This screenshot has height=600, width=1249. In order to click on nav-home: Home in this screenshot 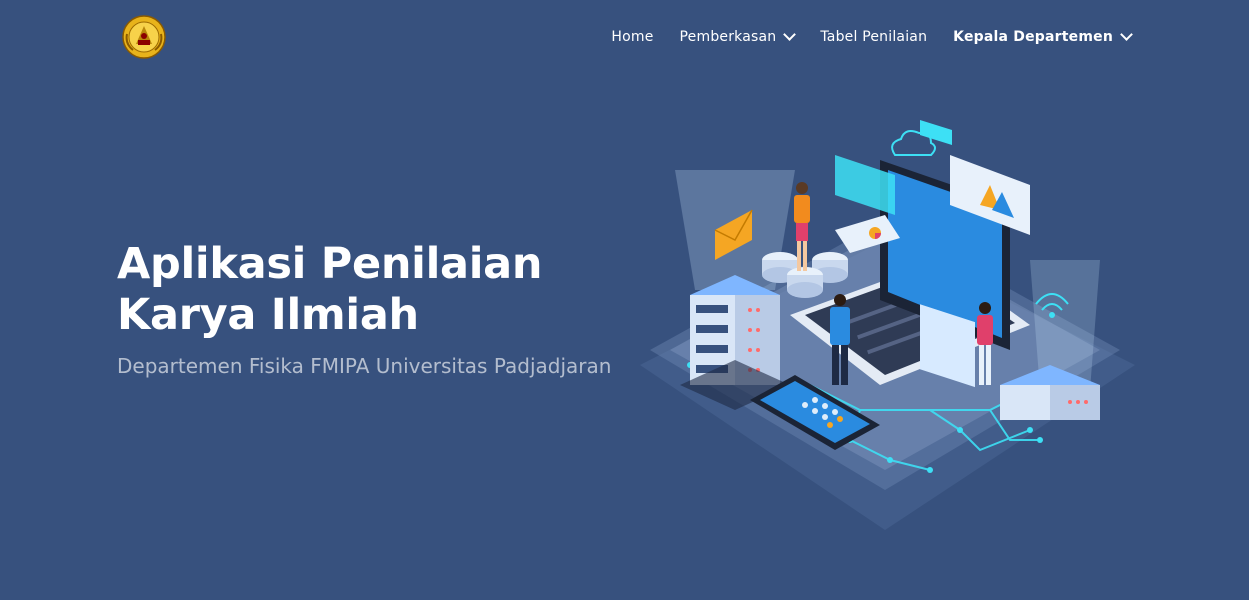, I will do `click(632, 37)`.